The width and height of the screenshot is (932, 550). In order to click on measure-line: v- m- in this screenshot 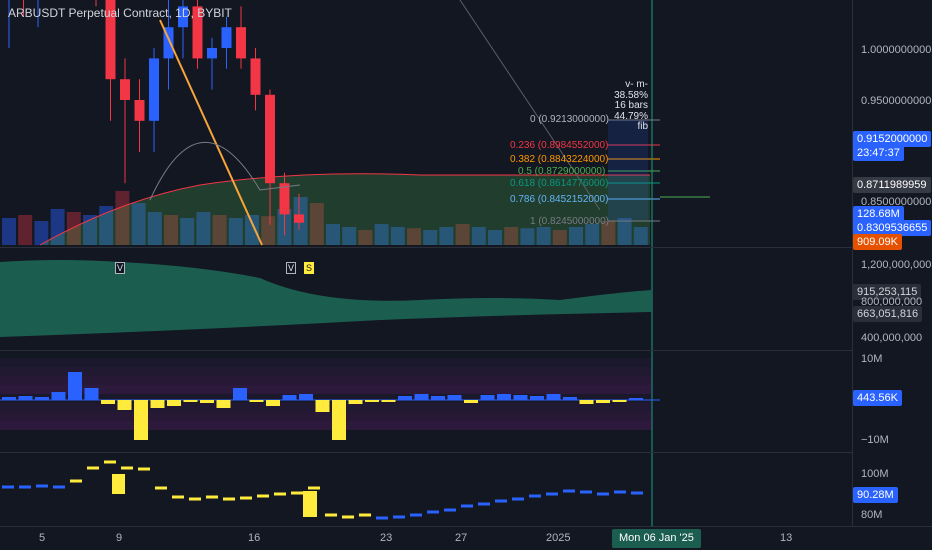, I will do `click(636, 84)`.